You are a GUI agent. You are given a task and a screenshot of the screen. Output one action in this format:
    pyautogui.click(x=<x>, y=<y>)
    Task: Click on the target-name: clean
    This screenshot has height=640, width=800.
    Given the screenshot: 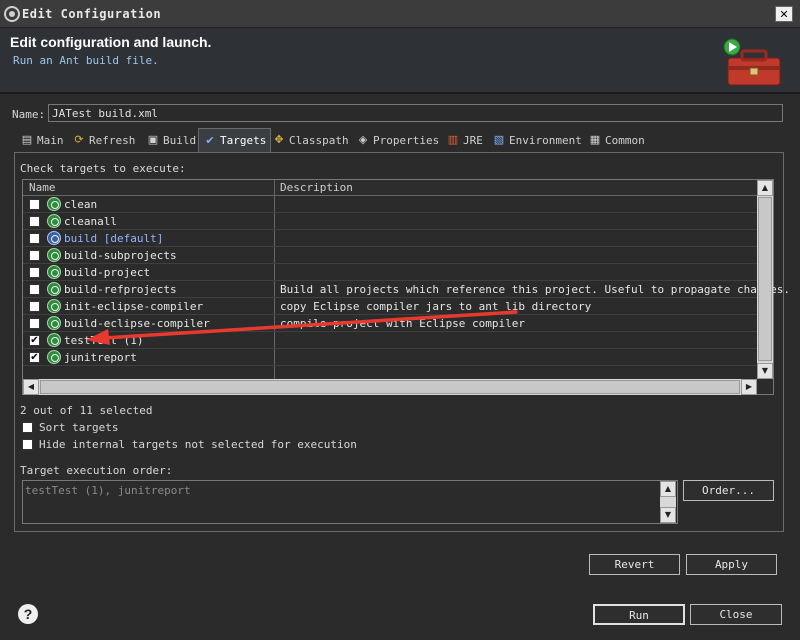 What is the action you would take?
    pyautogui.click(x=81, y=204)
    